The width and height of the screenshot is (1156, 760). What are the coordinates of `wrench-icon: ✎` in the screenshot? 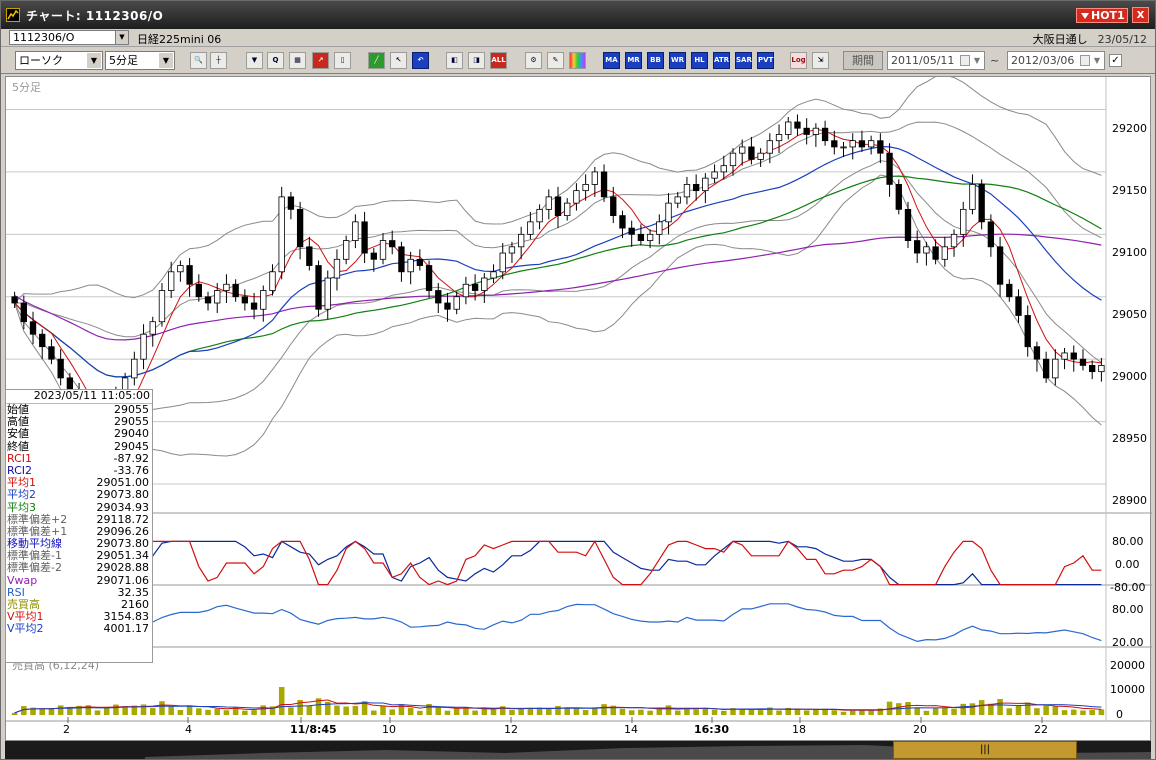 It's located at (555, 60).